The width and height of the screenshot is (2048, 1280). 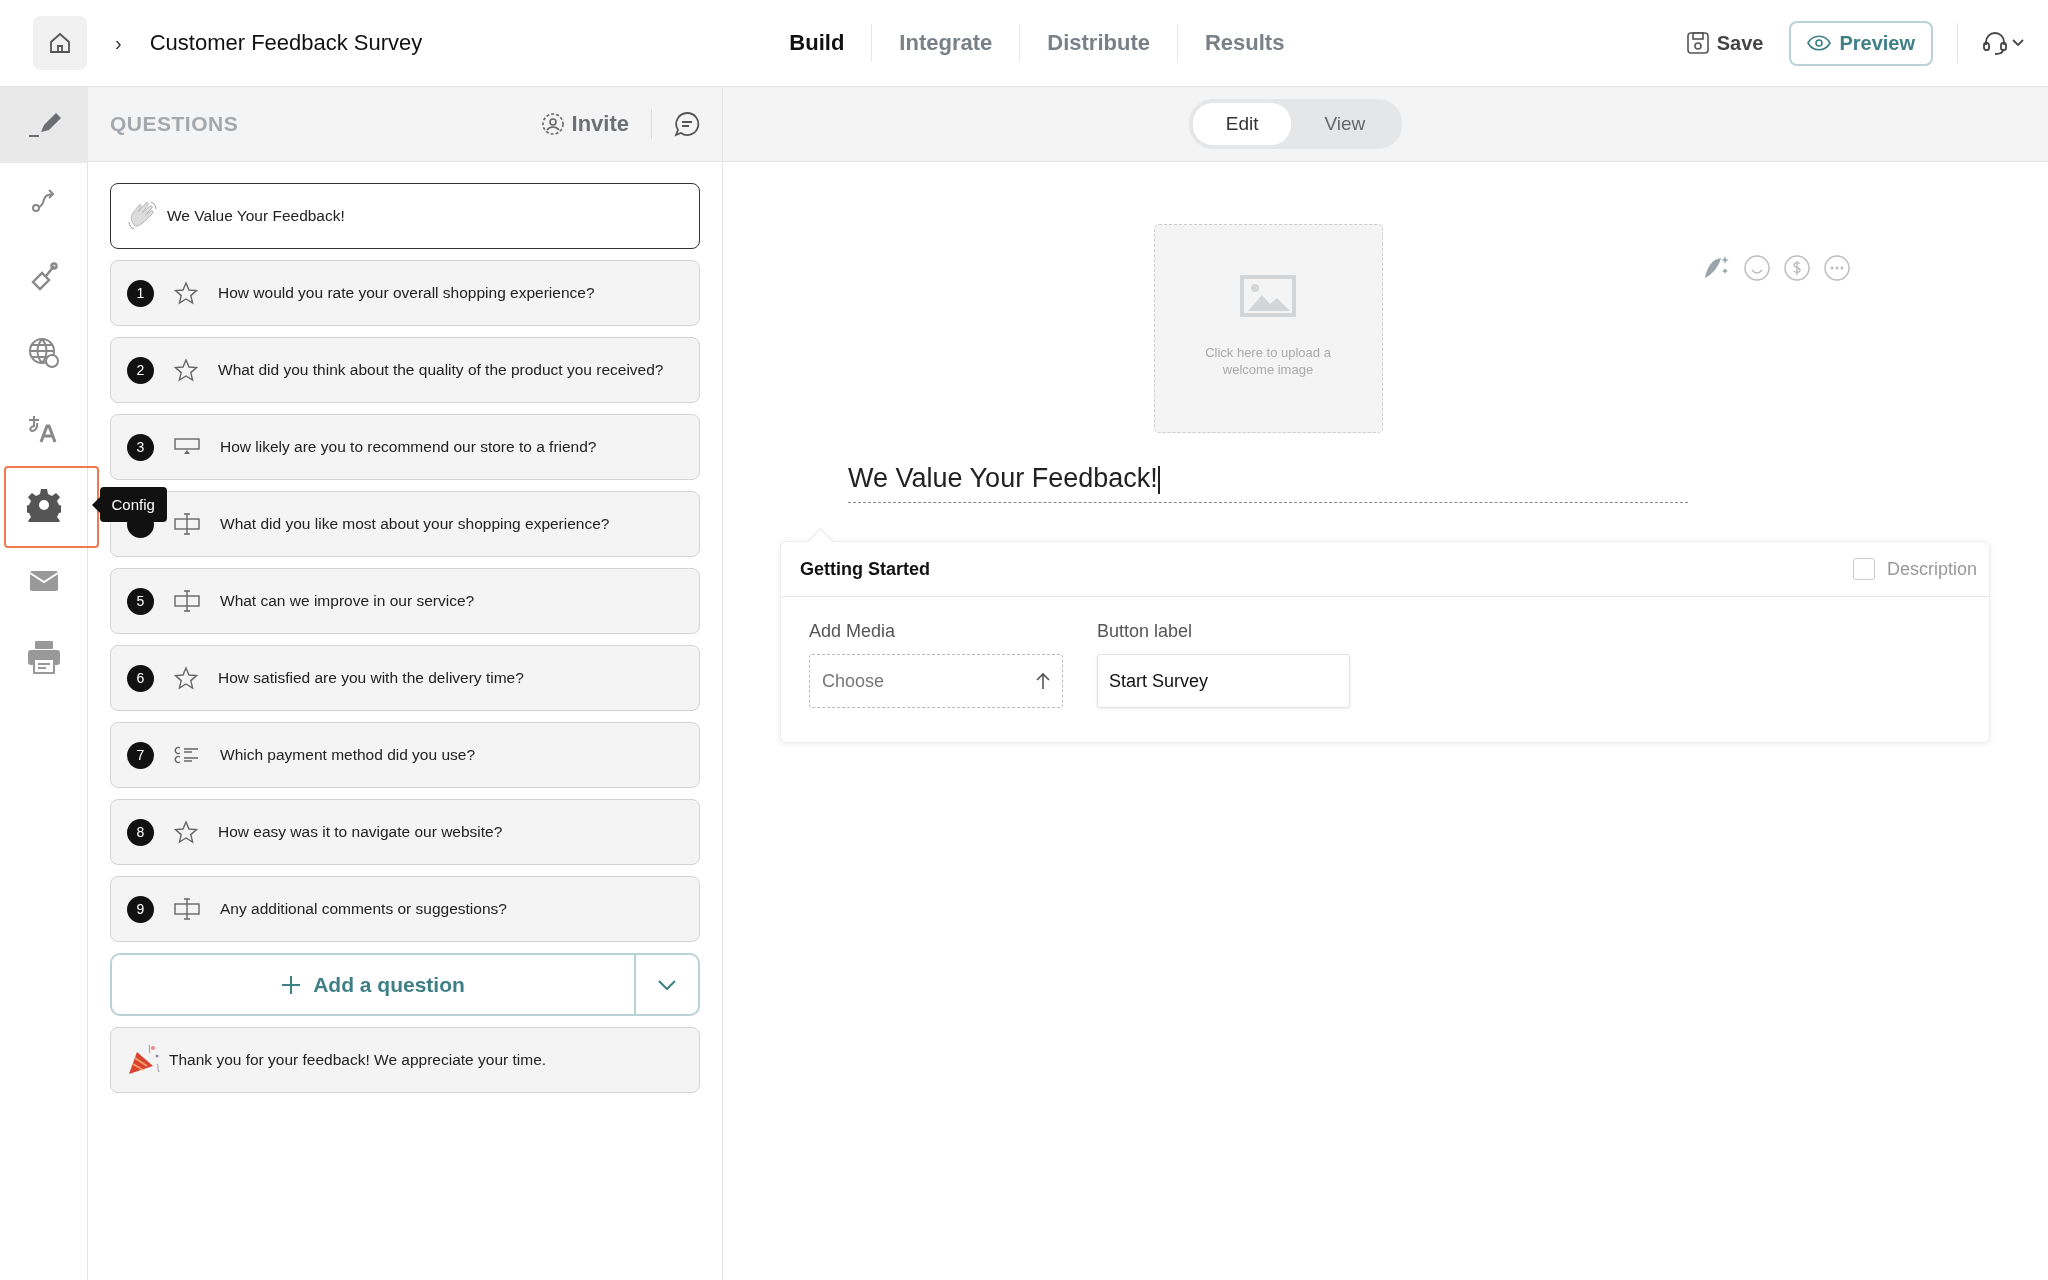 What do you see at coordinates (1819, 43) in the screenshot?
I see `eye-icon` at bounding box center [1819, 43].